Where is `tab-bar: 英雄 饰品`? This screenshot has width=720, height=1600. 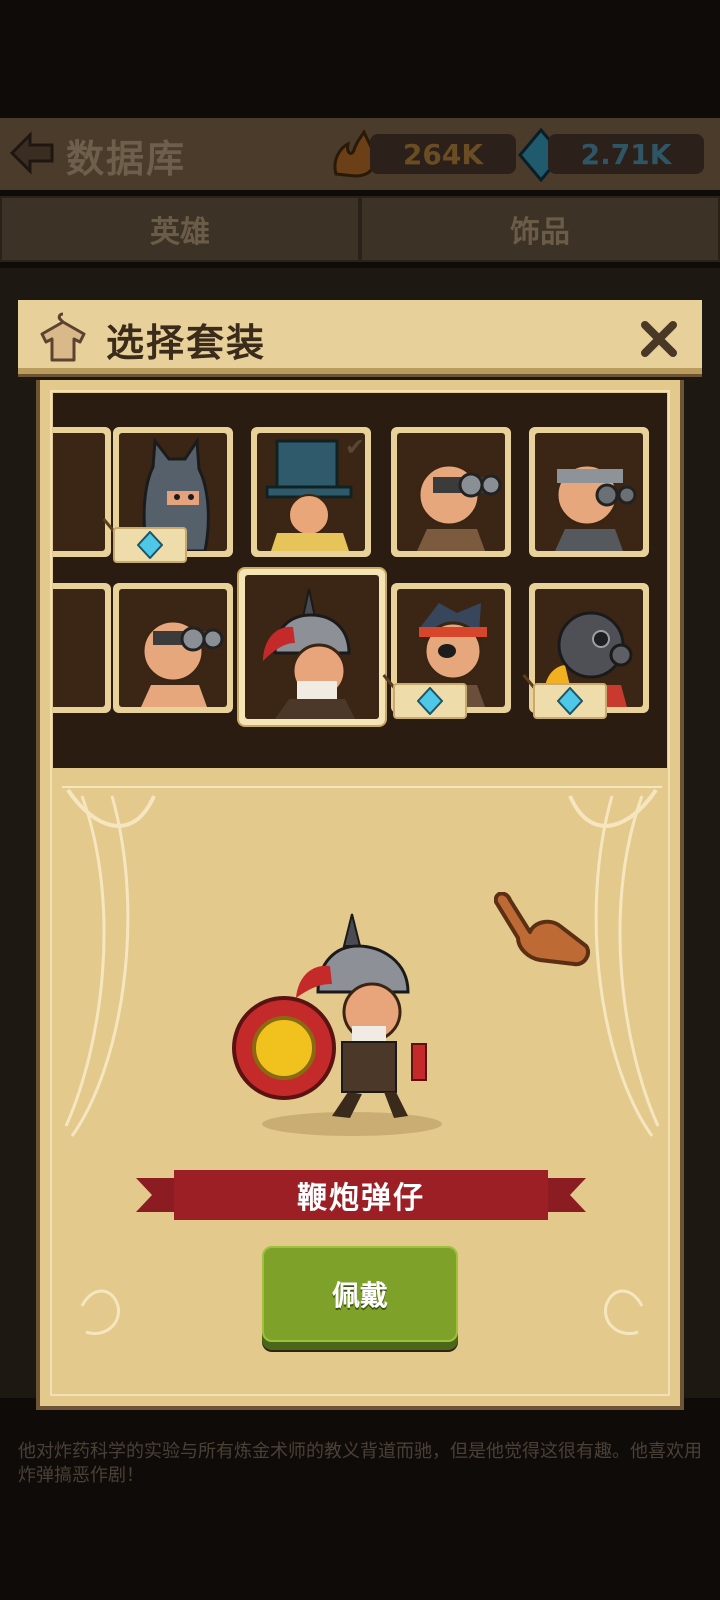 tab-bar: 英雄 饰品 is located at coordinates (360, 229).